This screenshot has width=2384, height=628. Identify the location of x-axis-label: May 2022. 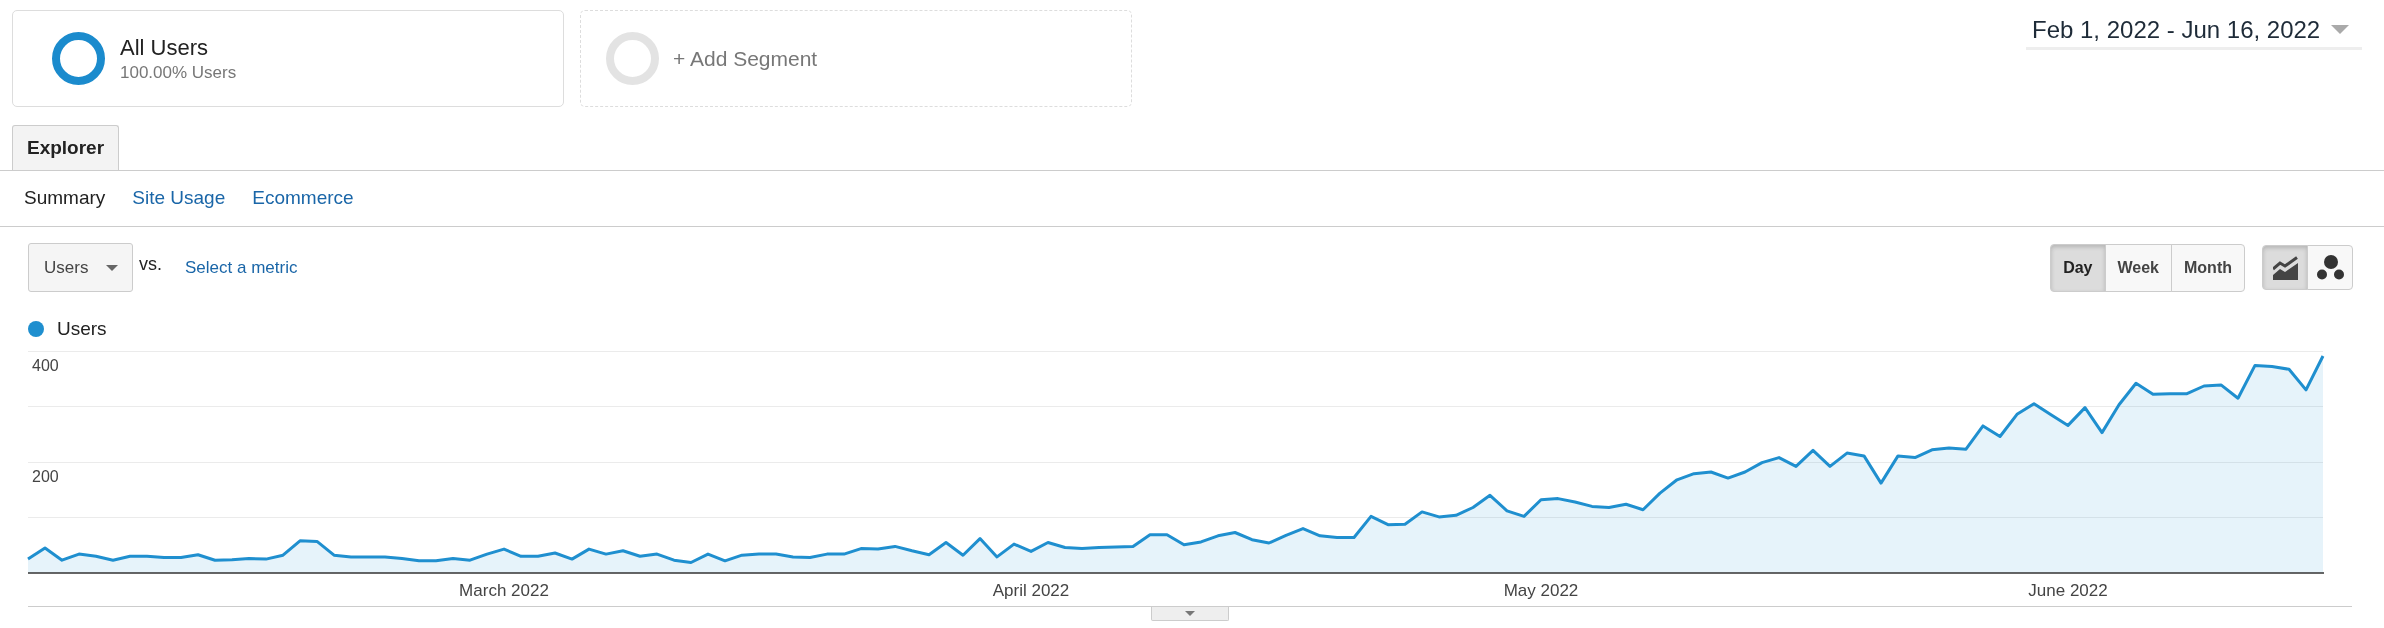
(1541, 590).